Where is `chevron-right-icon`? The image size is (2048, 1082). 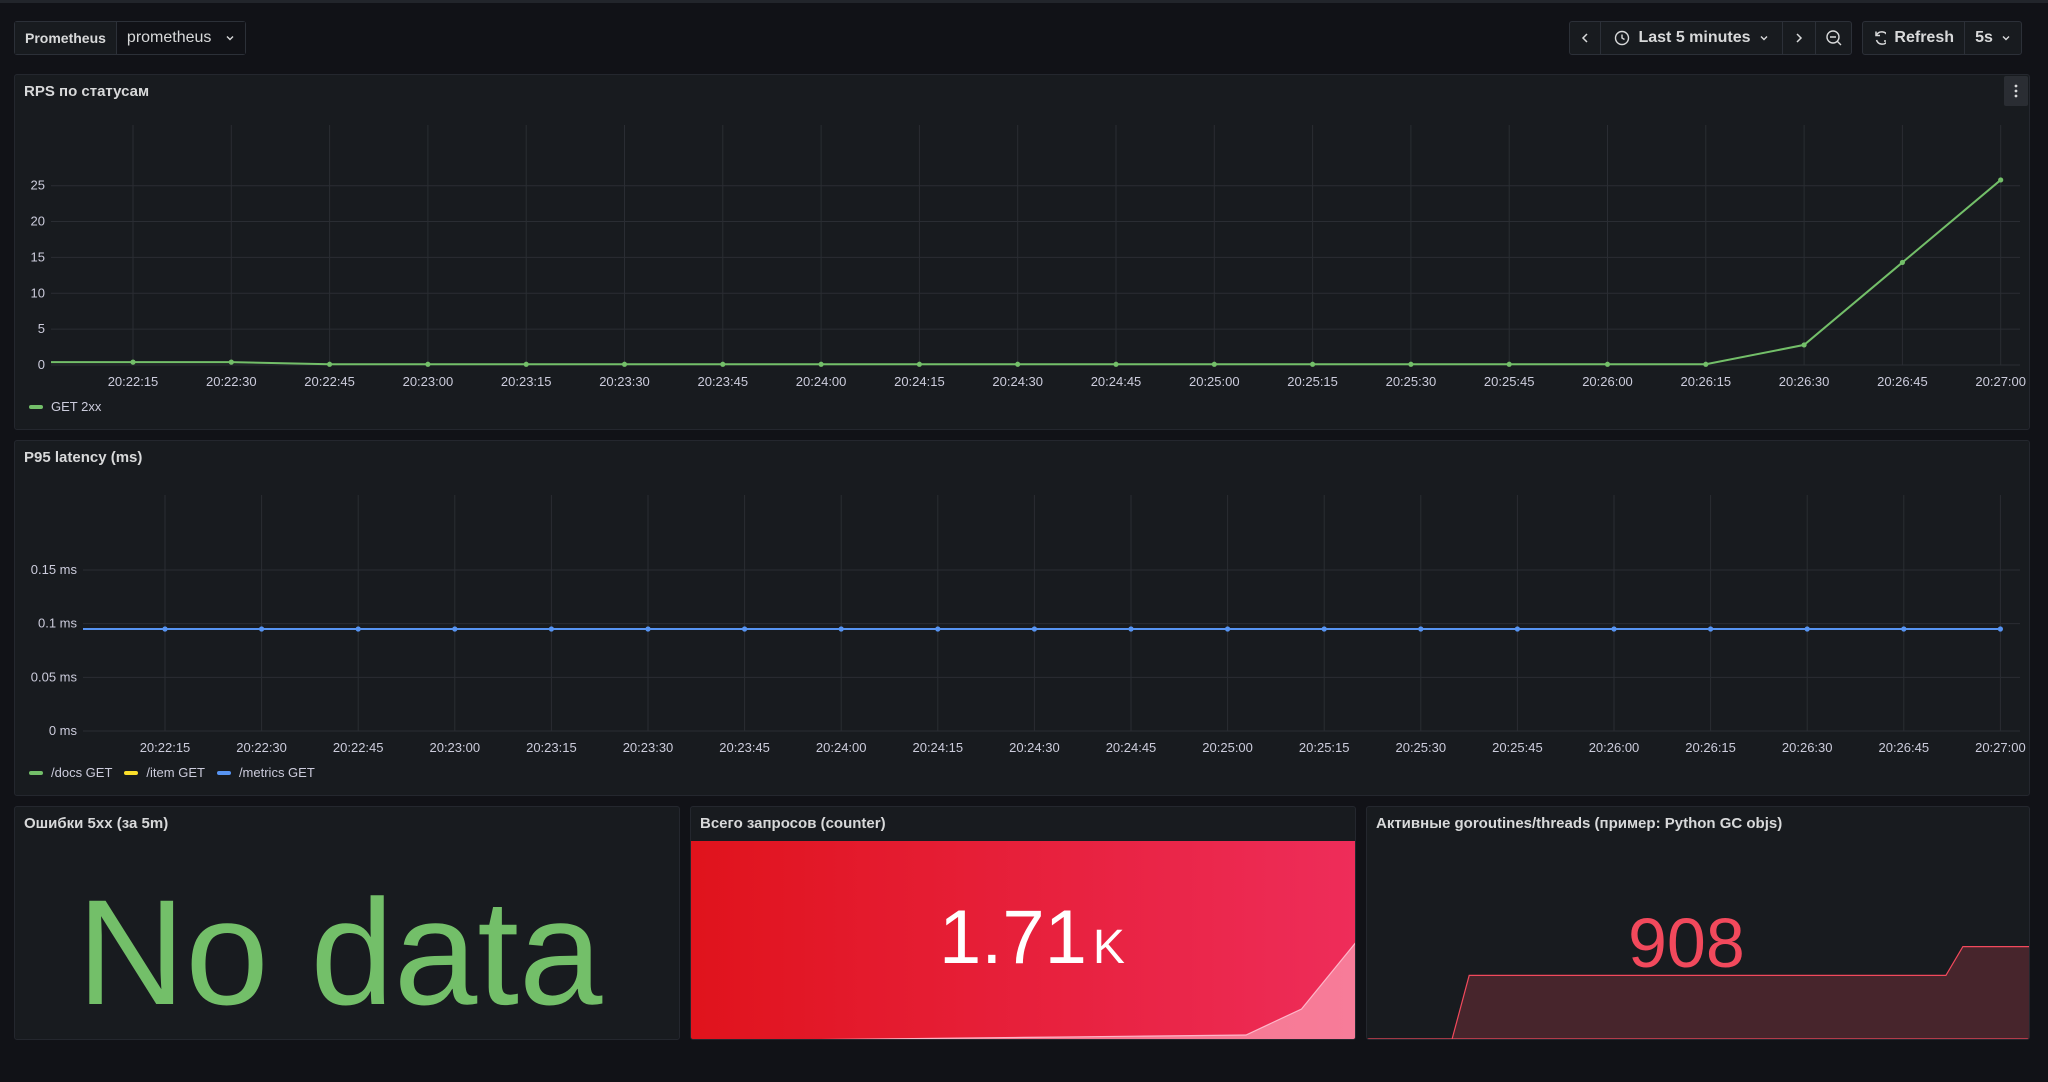 chevron-right-icon is located at coordinates (1799, 38).